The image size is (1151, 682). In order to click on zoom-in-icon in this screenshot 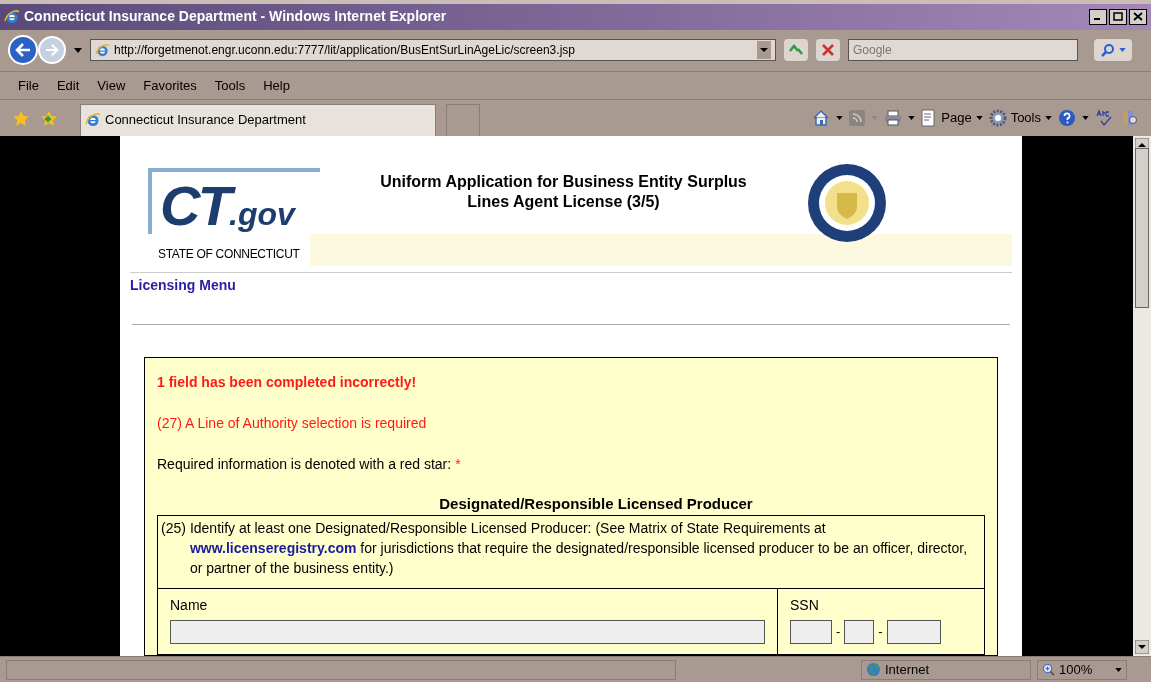, I will do `click(1048, 669)`.